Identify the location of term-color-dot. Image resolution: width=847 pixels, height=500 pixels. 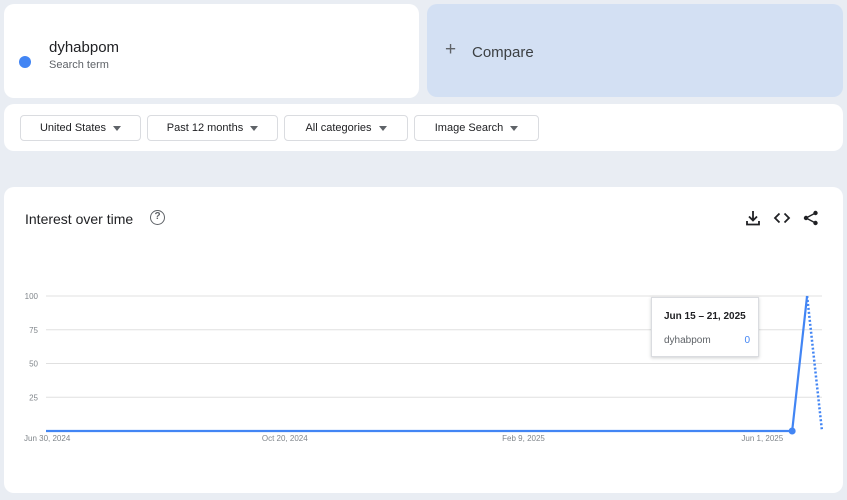
(25, 62).